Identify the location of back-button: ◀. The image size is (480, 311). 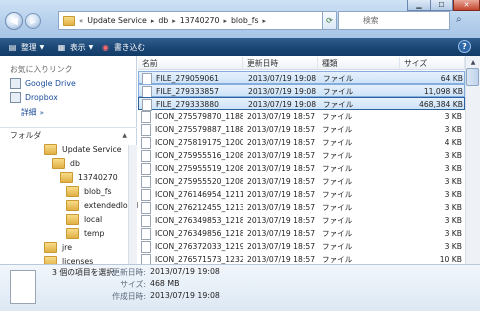
(14, 21).